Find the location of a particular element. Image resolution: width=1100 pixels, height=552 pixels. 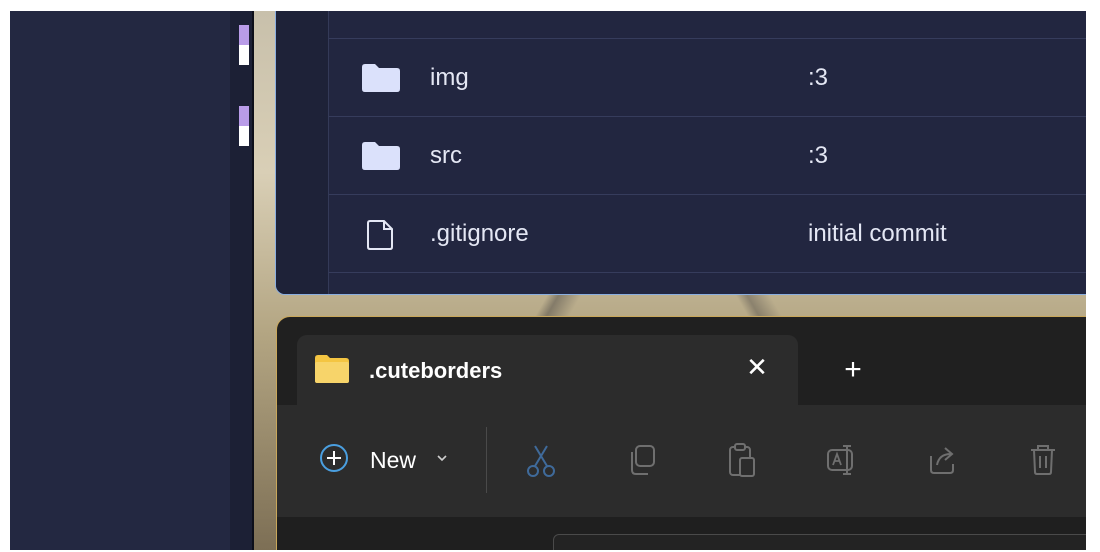

cut-icon is located at coordinates (541, 460).